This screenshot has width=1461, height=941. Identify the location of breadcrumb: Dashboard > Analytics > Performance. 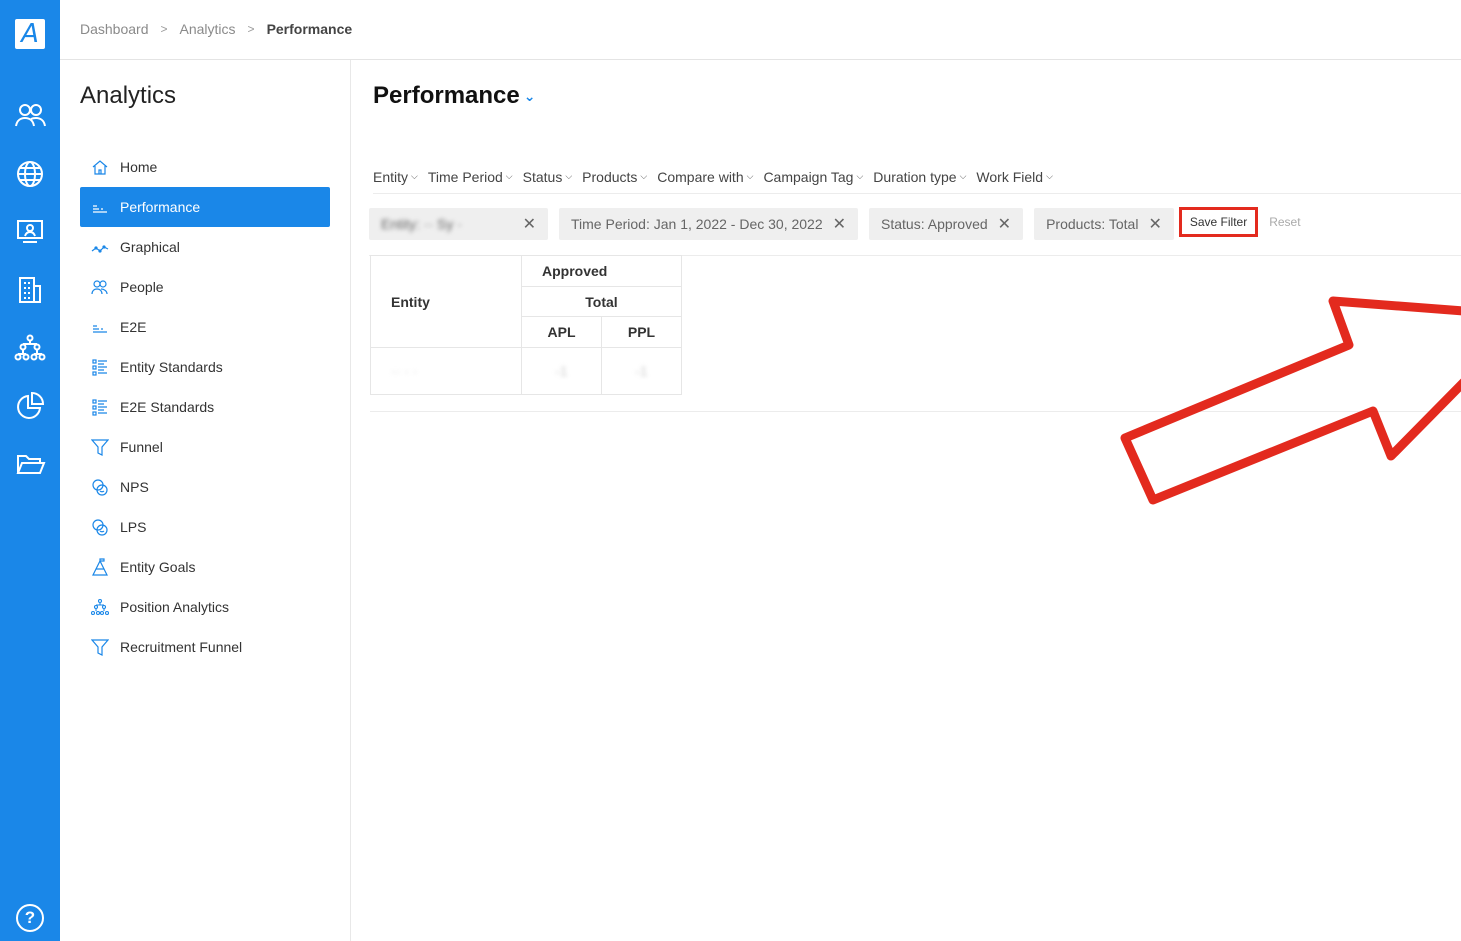
(216, 29).